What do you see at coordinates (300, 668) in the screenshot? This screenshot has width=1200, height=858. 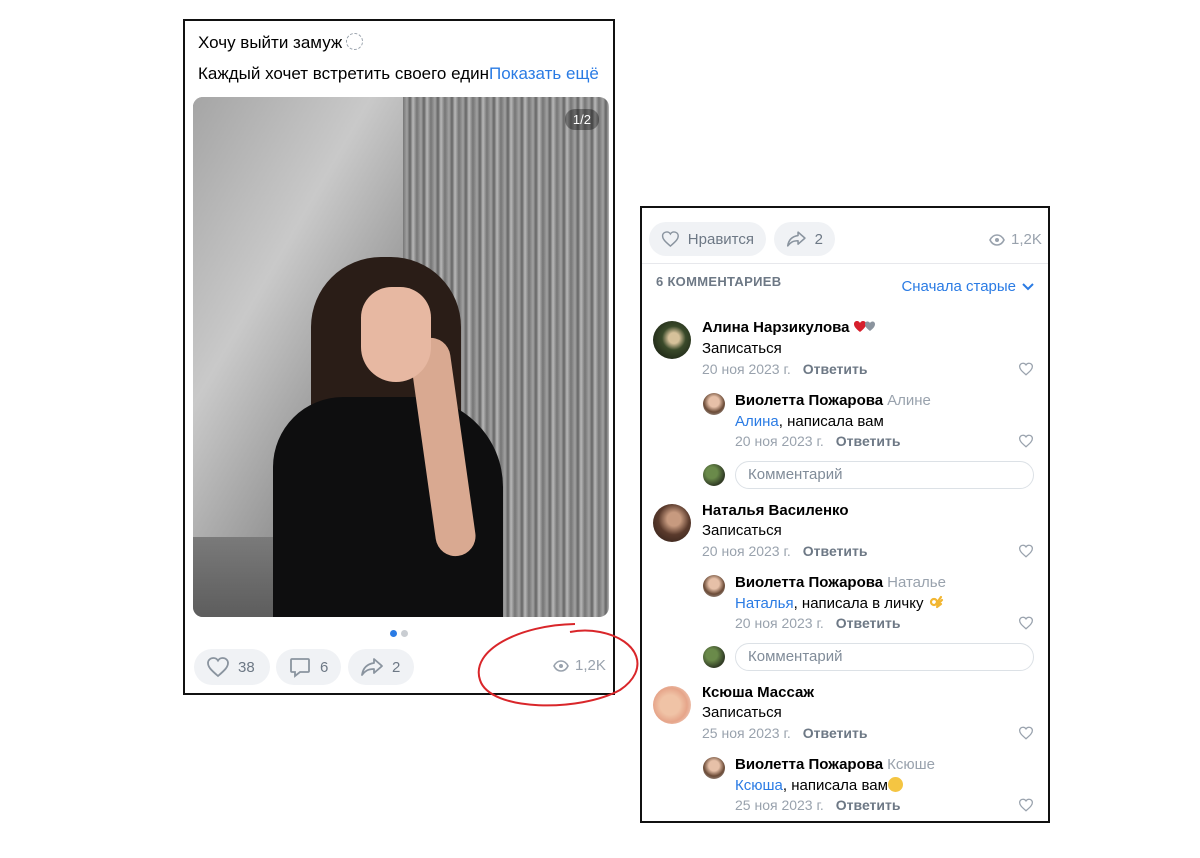 I see `comment-icon` at bounding box center [300, 668].